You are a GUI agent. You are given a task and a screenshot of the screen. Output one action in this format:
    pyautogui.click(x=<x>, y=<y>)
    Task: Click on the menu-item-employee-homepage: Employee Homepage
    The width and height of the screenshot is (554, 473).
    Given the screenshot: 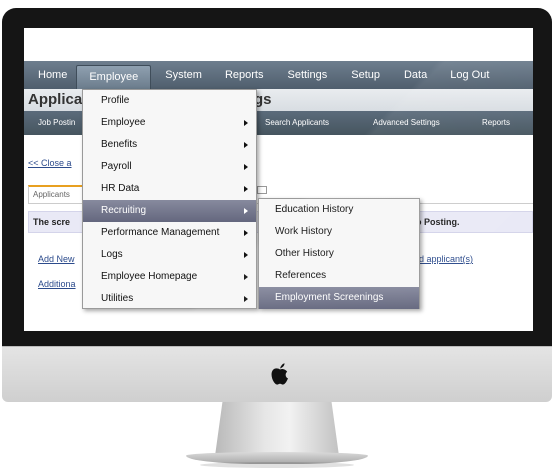 What is the action you would take?
    pyautogui.click(x=169, y=277)
    